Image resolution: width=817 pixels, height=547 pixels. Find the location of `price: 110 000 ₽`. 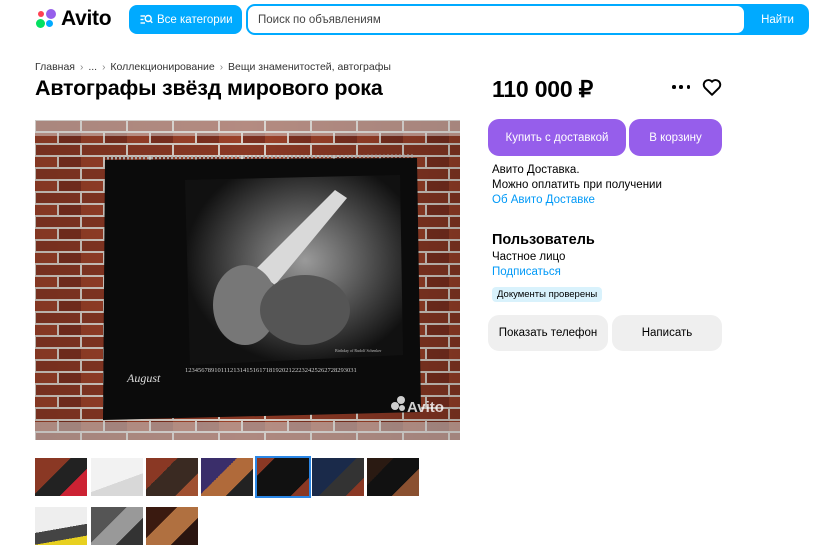

price: 110 000 ₽ is located at coordinates (543, 89).